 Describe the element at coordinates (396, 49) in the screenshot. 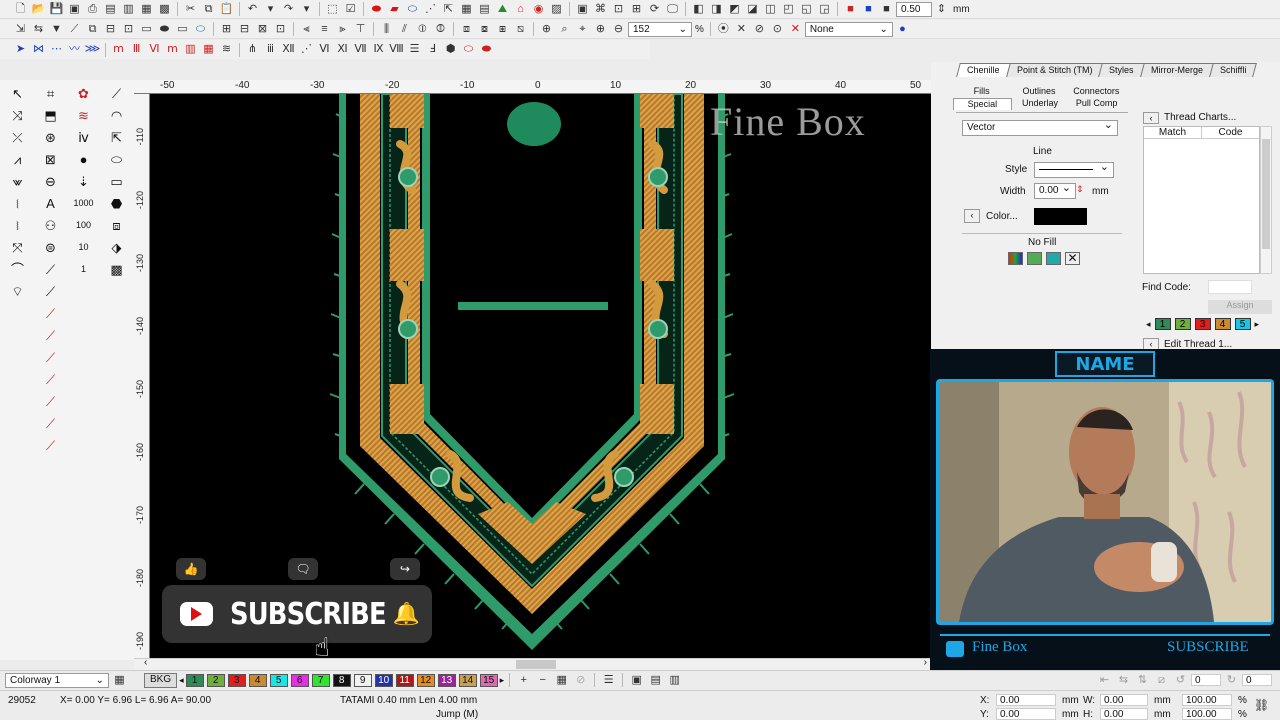

I see `stitch-type-icon-16: Ⅷ` at that location.